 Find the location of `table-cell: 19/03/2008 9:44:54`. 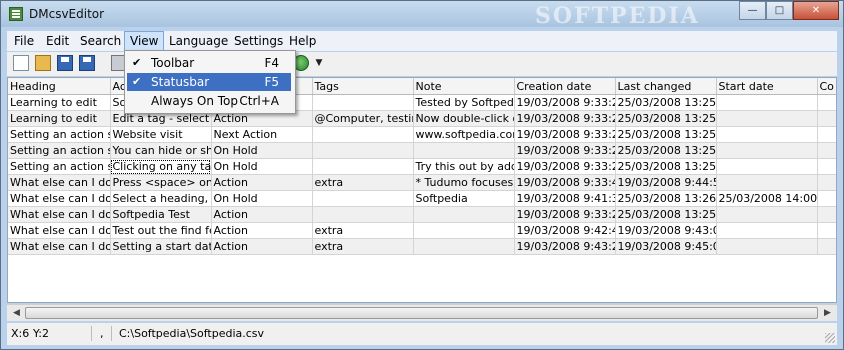

table-cell: 19/03/2008 9:44:54 is located at coordinates (666, 182).